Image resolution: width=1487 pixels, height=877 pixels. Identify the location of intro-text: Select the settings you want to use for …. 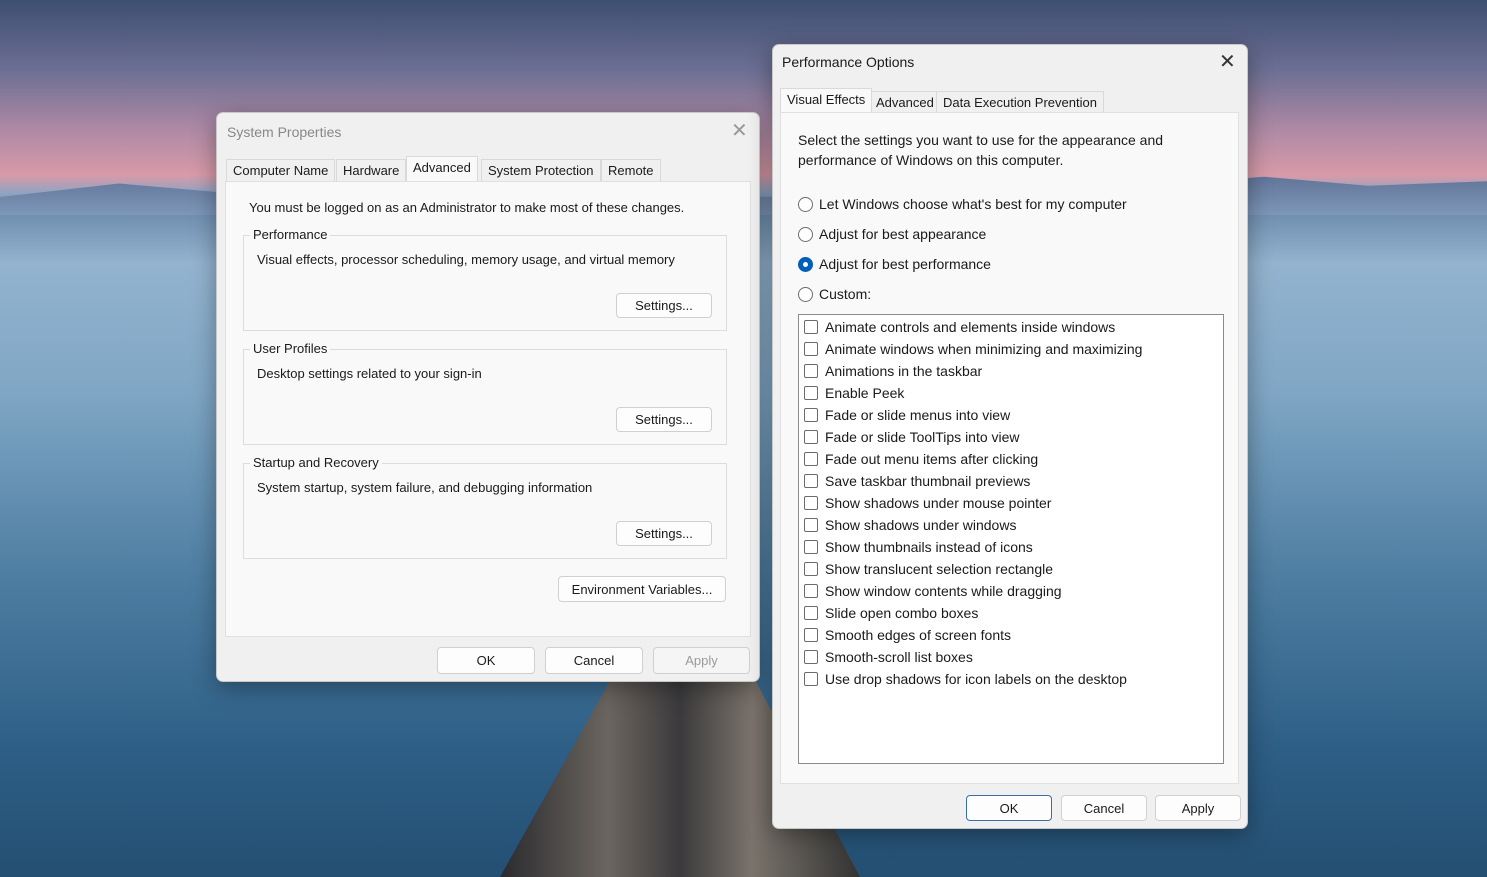
(981, 140).